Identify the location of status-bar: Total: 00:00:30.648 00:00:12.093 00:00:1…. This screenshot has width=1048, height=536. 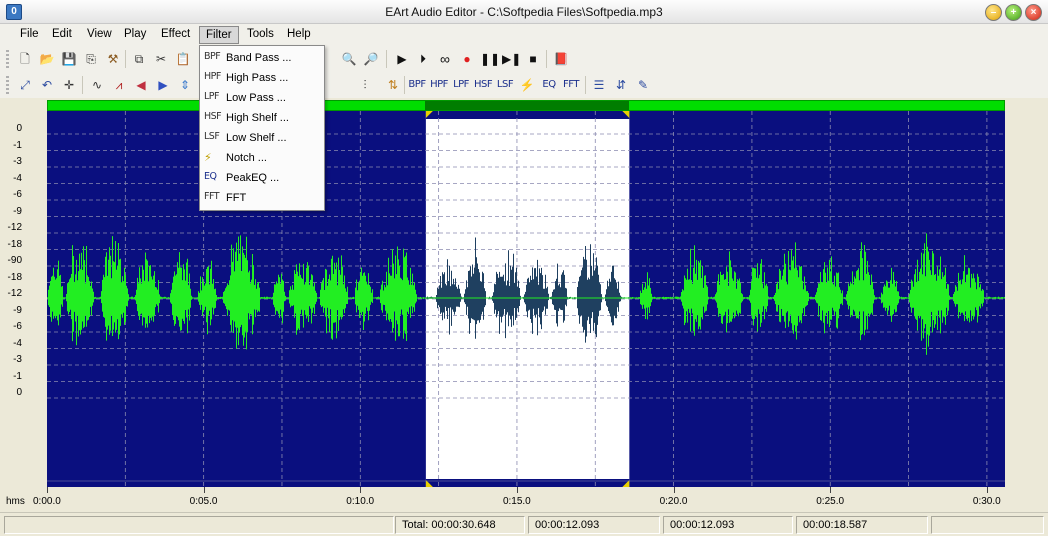
(524, 524).